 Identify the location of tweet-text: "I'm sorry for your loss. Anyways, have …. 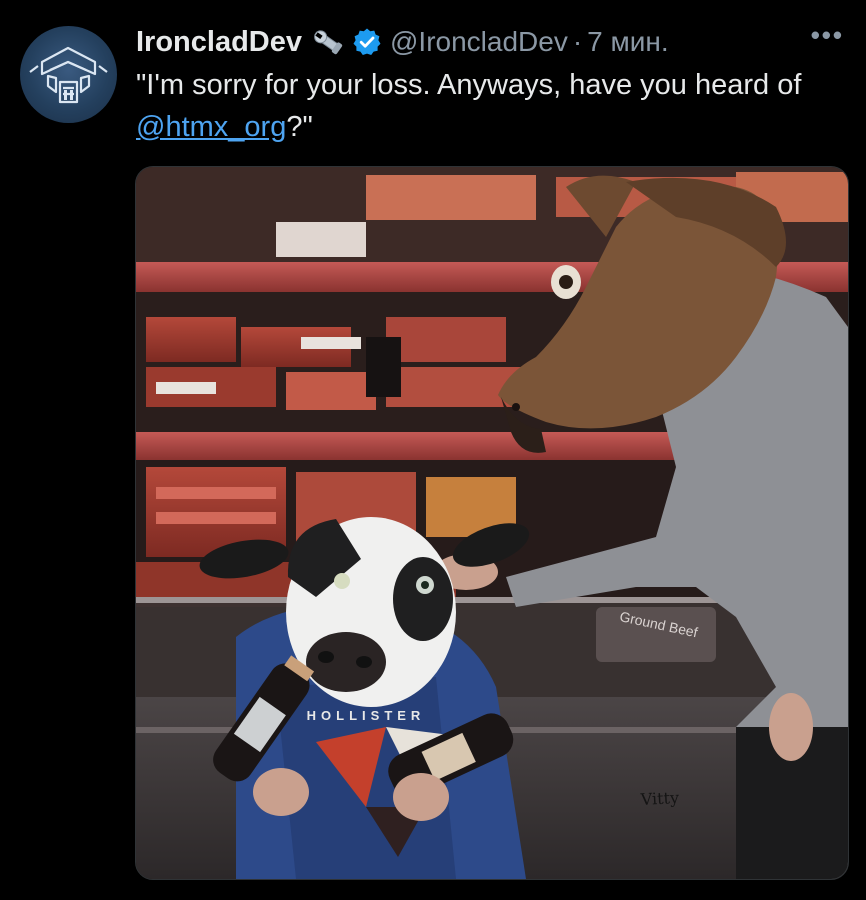
(481, 106).